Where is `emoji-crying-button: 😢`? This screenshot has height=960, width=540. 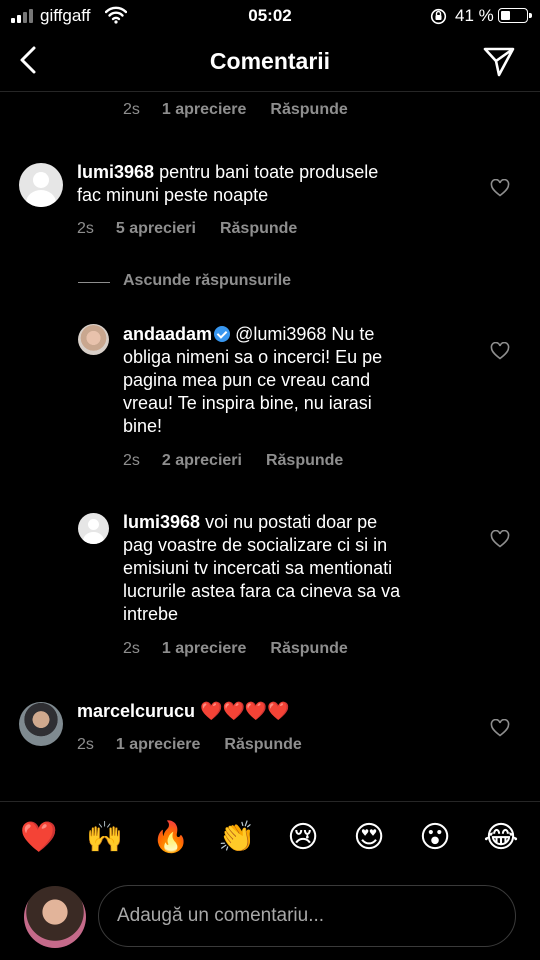
emoji-crying-button: 😢 is located at coordinates (303, 838).